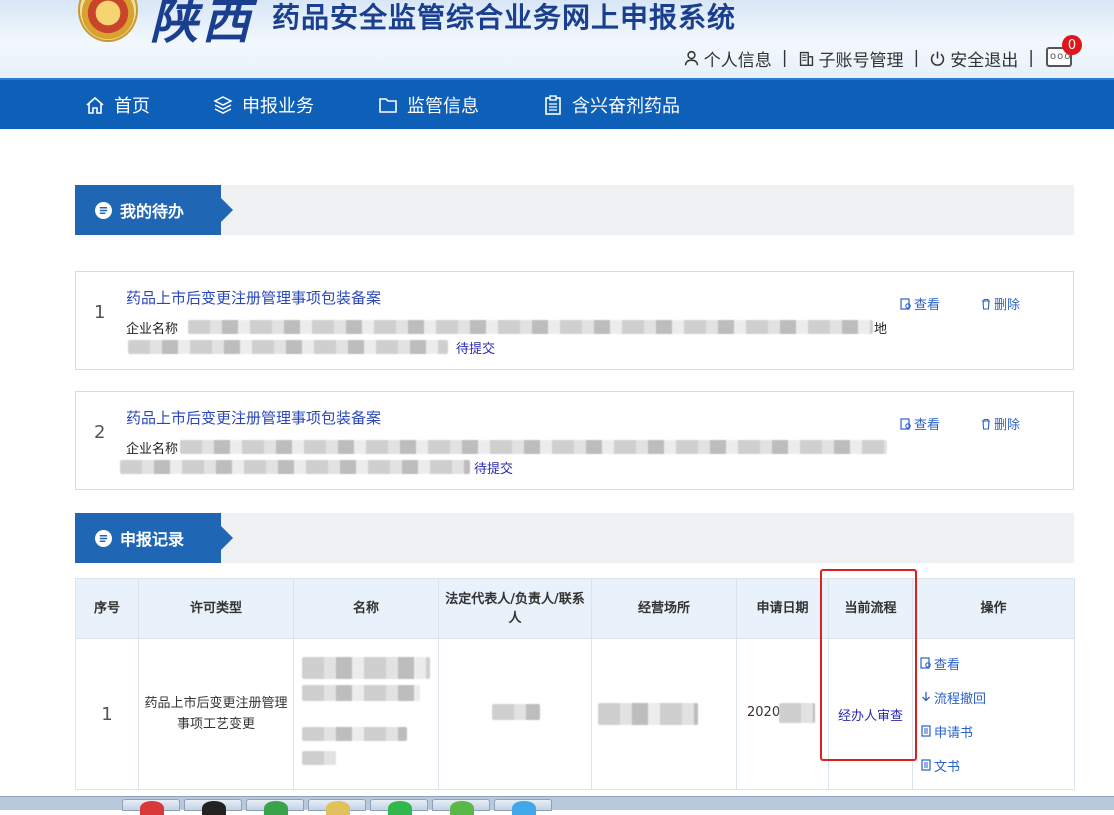 Image resolution: width=1114 pixels, height=815 pixels. I want to click on flow-cell: 经办人审查, so click(870, 714).